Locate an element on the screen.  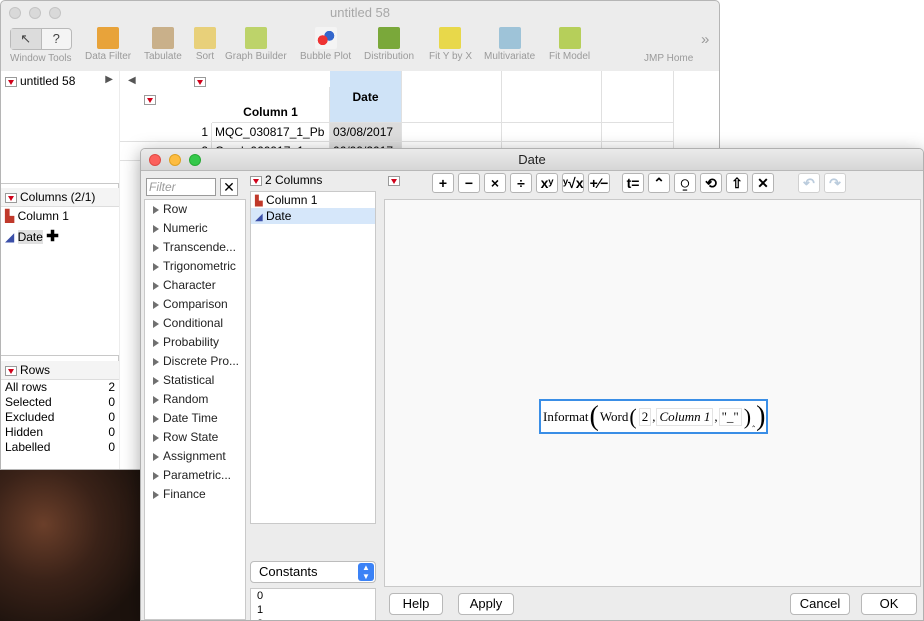
distribution-button: Distribution is located at coordinates (389, 44).